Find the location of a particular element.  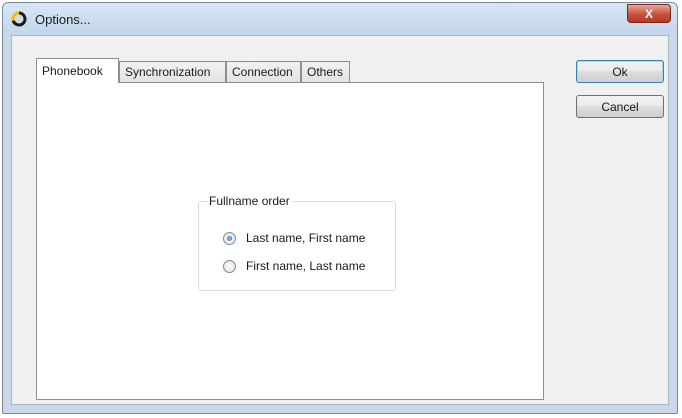

radio-label: Last name, First name is located at coordinates (306, 238).